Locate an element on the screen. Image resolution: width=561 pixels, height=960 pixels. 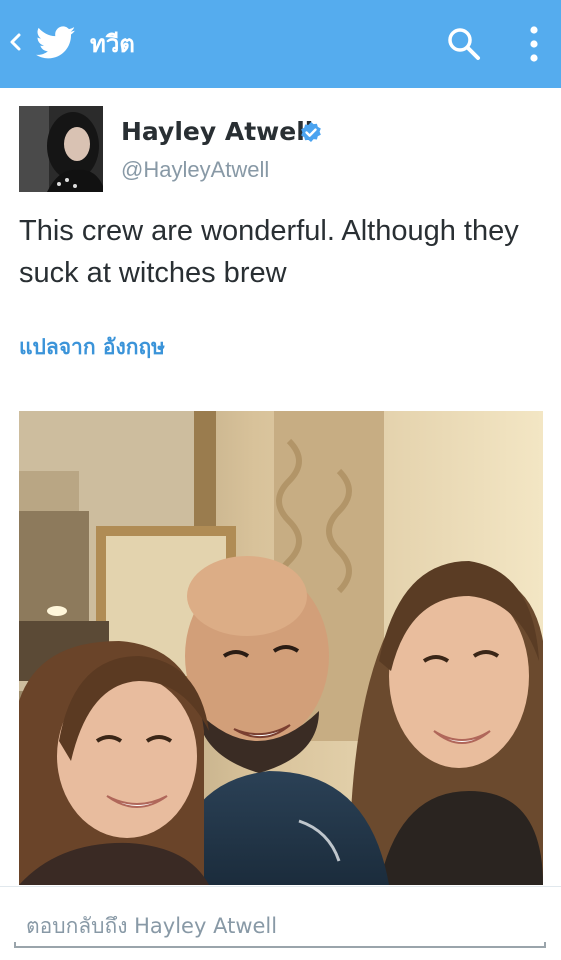
translate-link: แปลจาก อังกฤษ is located at coordinates (92, 347).